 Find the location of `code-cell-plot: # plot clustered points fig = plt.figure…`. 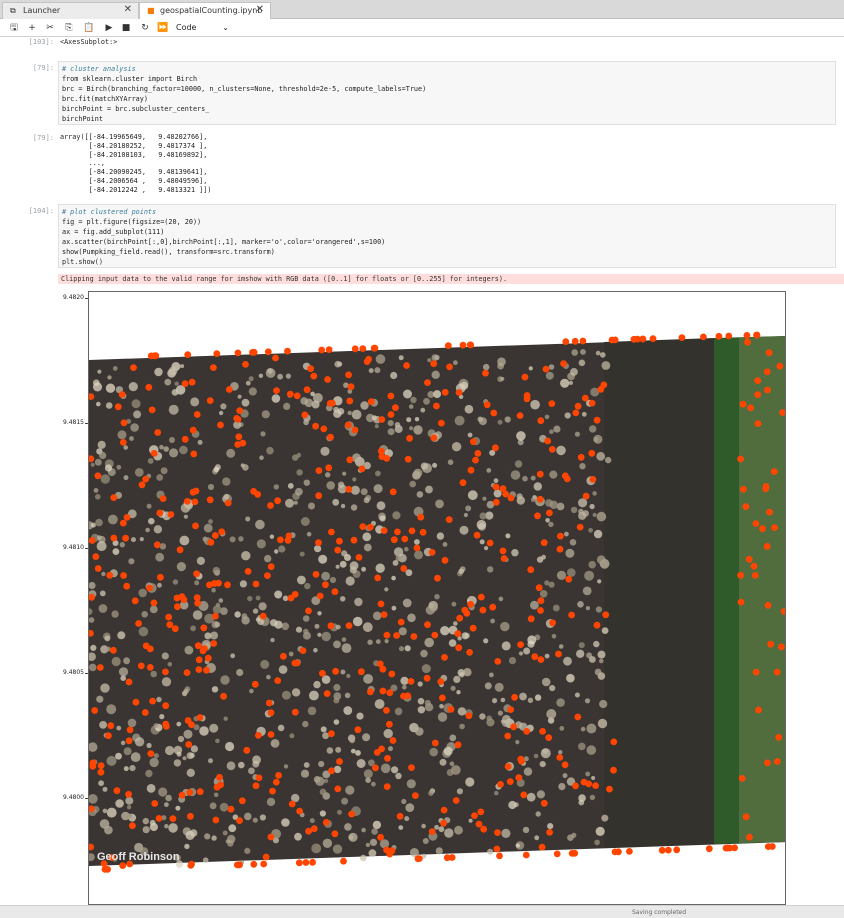

code-cell-plot: # plot clustered points fig = plt.figure… is located at coordinates (447, 236).